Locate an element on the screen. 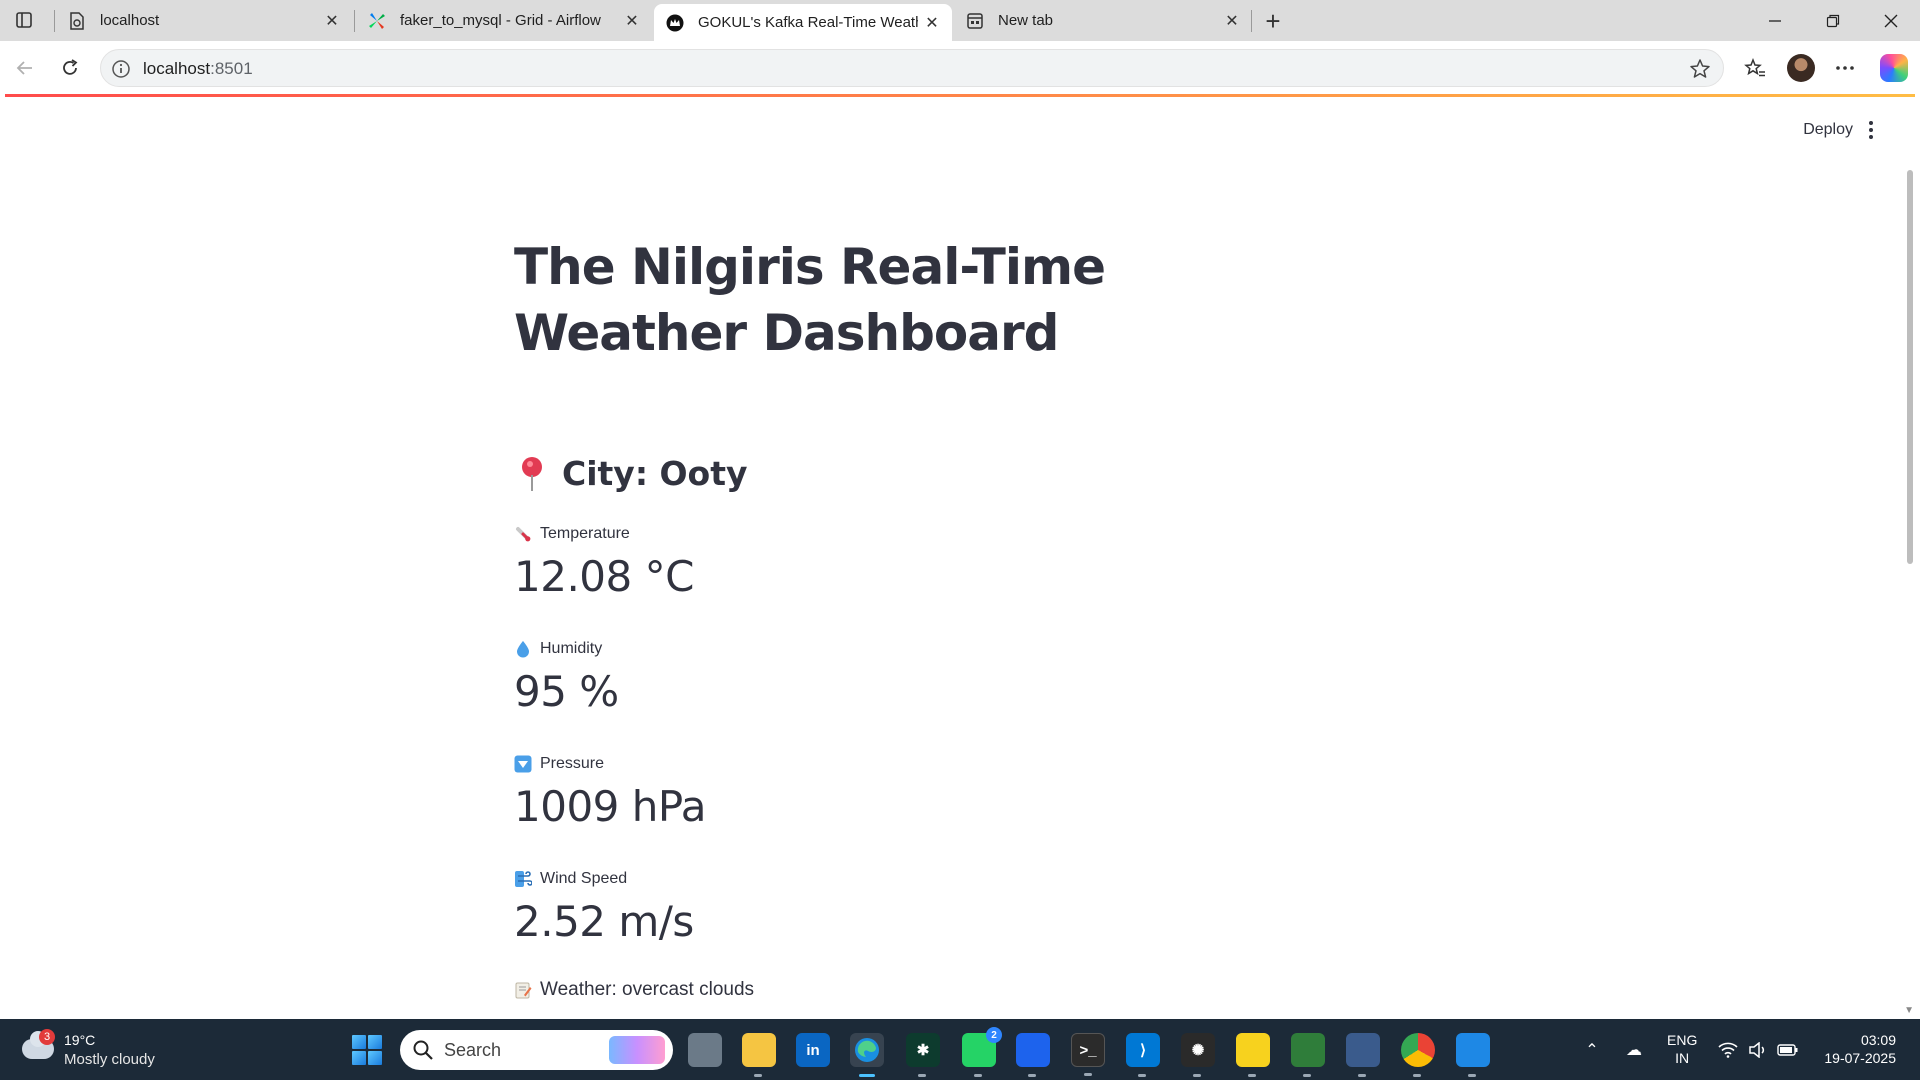 The image size is (1920, 1080). scroll-down-arrow-icon: ▼ is located at coordinates (1909, 1010).